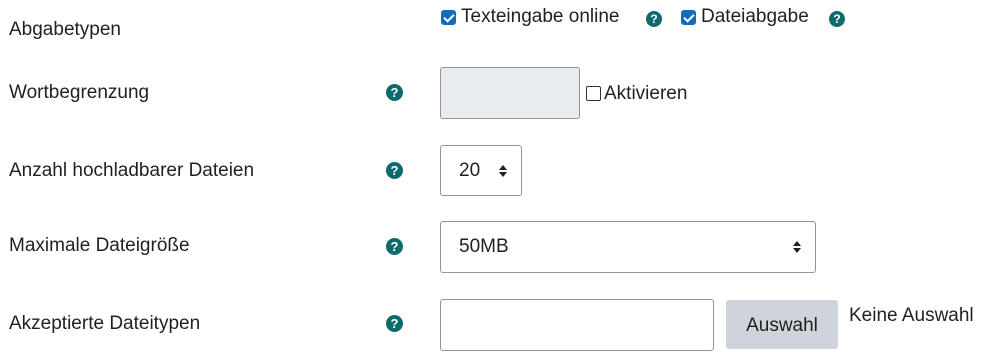 This screenshot has height=352, width=987. I want to click on file-submission-help-icon: ?, so click(837, 19).